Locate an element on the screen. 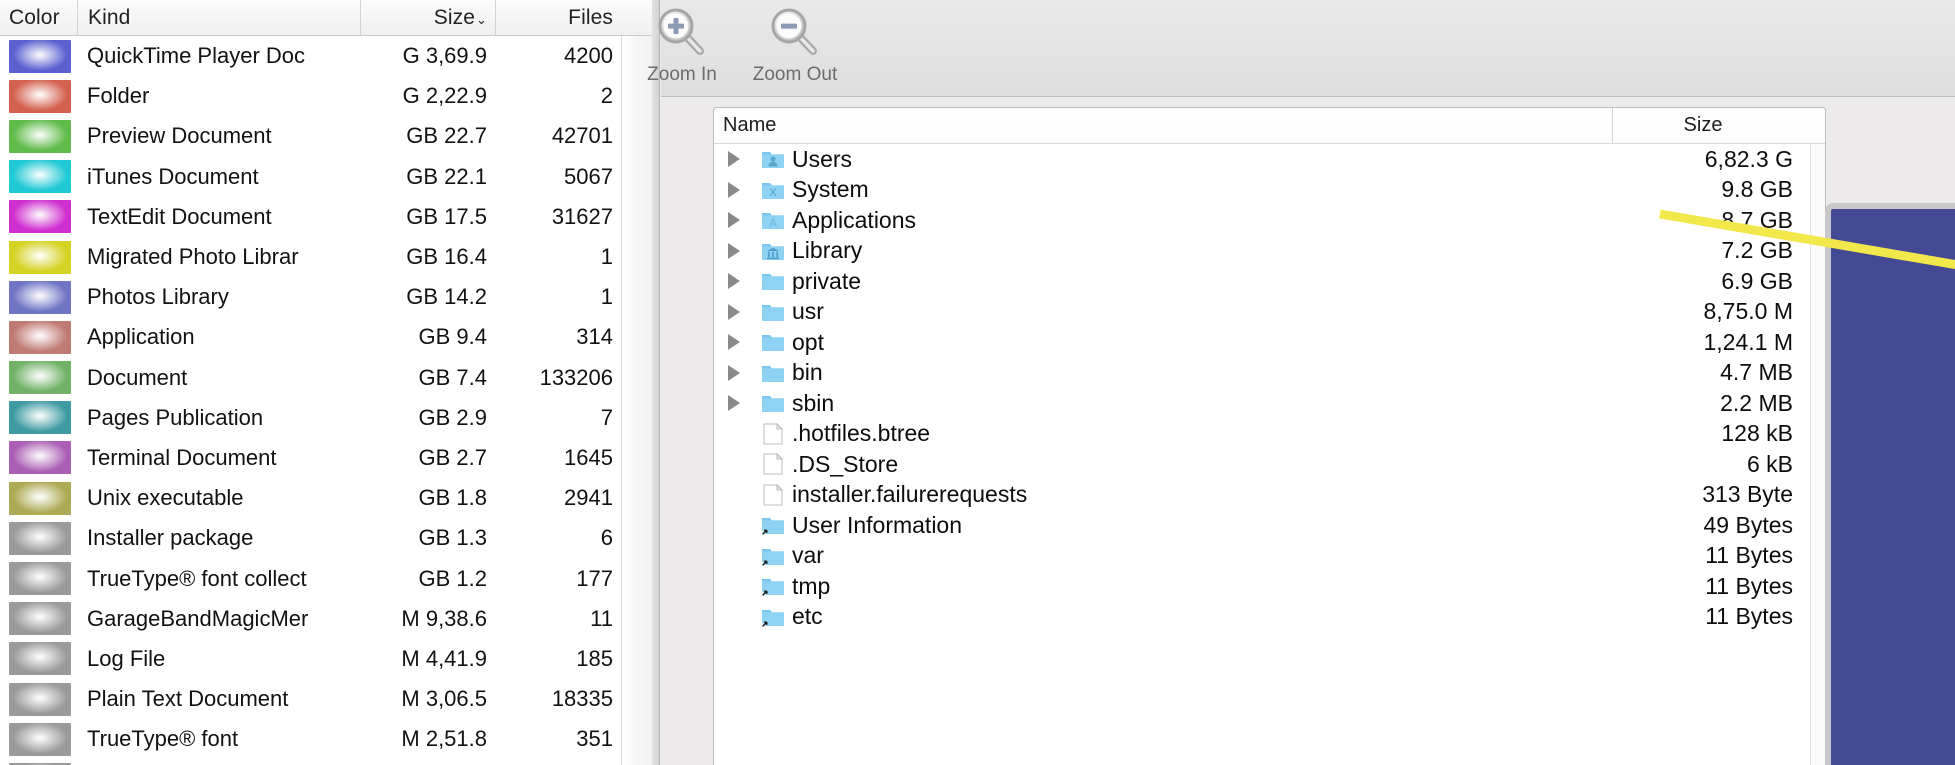  table-row: Photos Library 14.2 GB 1 is located at coordinates (329, 297).